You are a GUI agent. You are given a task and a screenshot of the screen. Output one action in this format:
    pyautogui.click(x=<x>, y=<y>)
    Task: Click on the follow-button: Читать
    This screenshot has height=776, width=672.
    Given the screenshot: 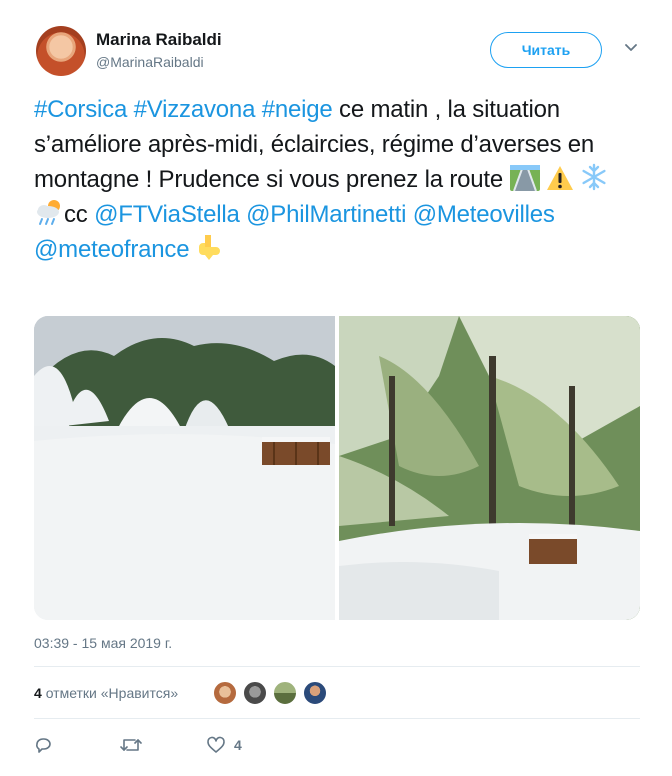 What is the action you would take?
    pyautogui.click(x=546, y=50)
    